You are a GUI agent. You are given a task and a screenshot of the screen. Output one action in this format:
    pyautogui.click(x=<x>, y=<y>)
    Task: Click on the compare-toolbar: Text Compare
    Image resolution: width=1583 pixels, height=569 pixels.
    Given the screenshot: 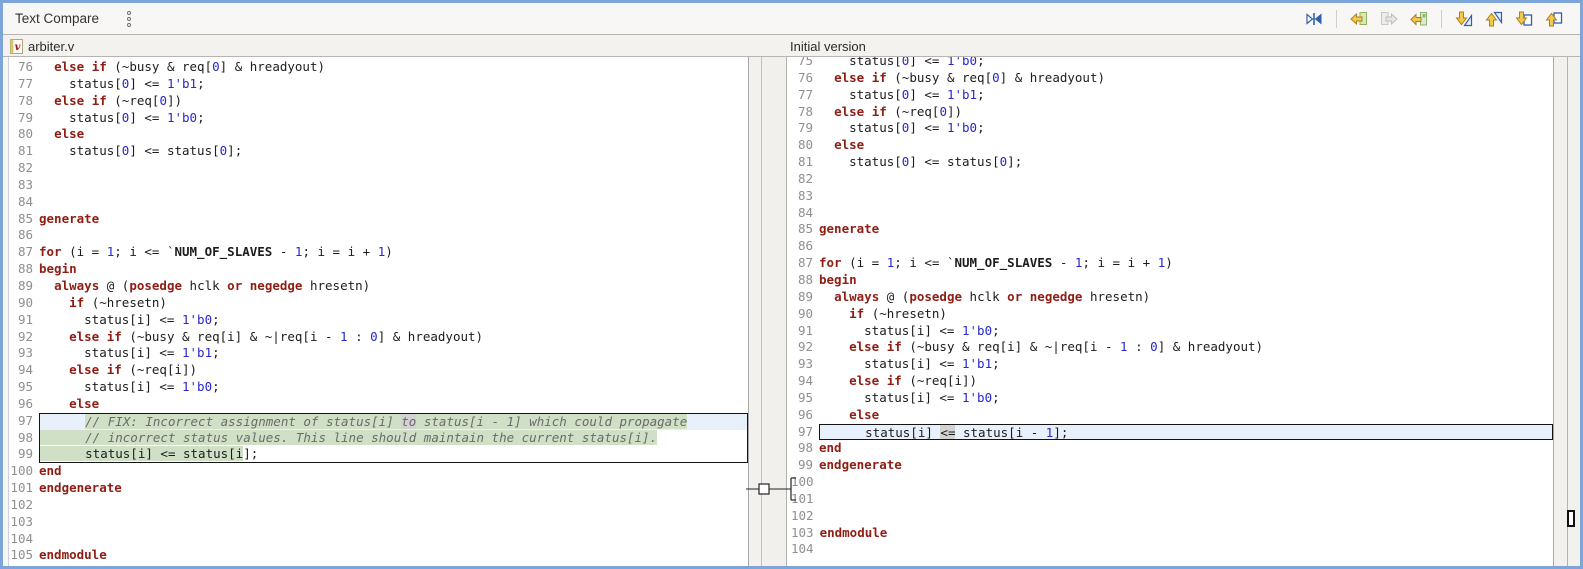 What is the action you would take?
    pyautogui.click(x=791, y=19)
    